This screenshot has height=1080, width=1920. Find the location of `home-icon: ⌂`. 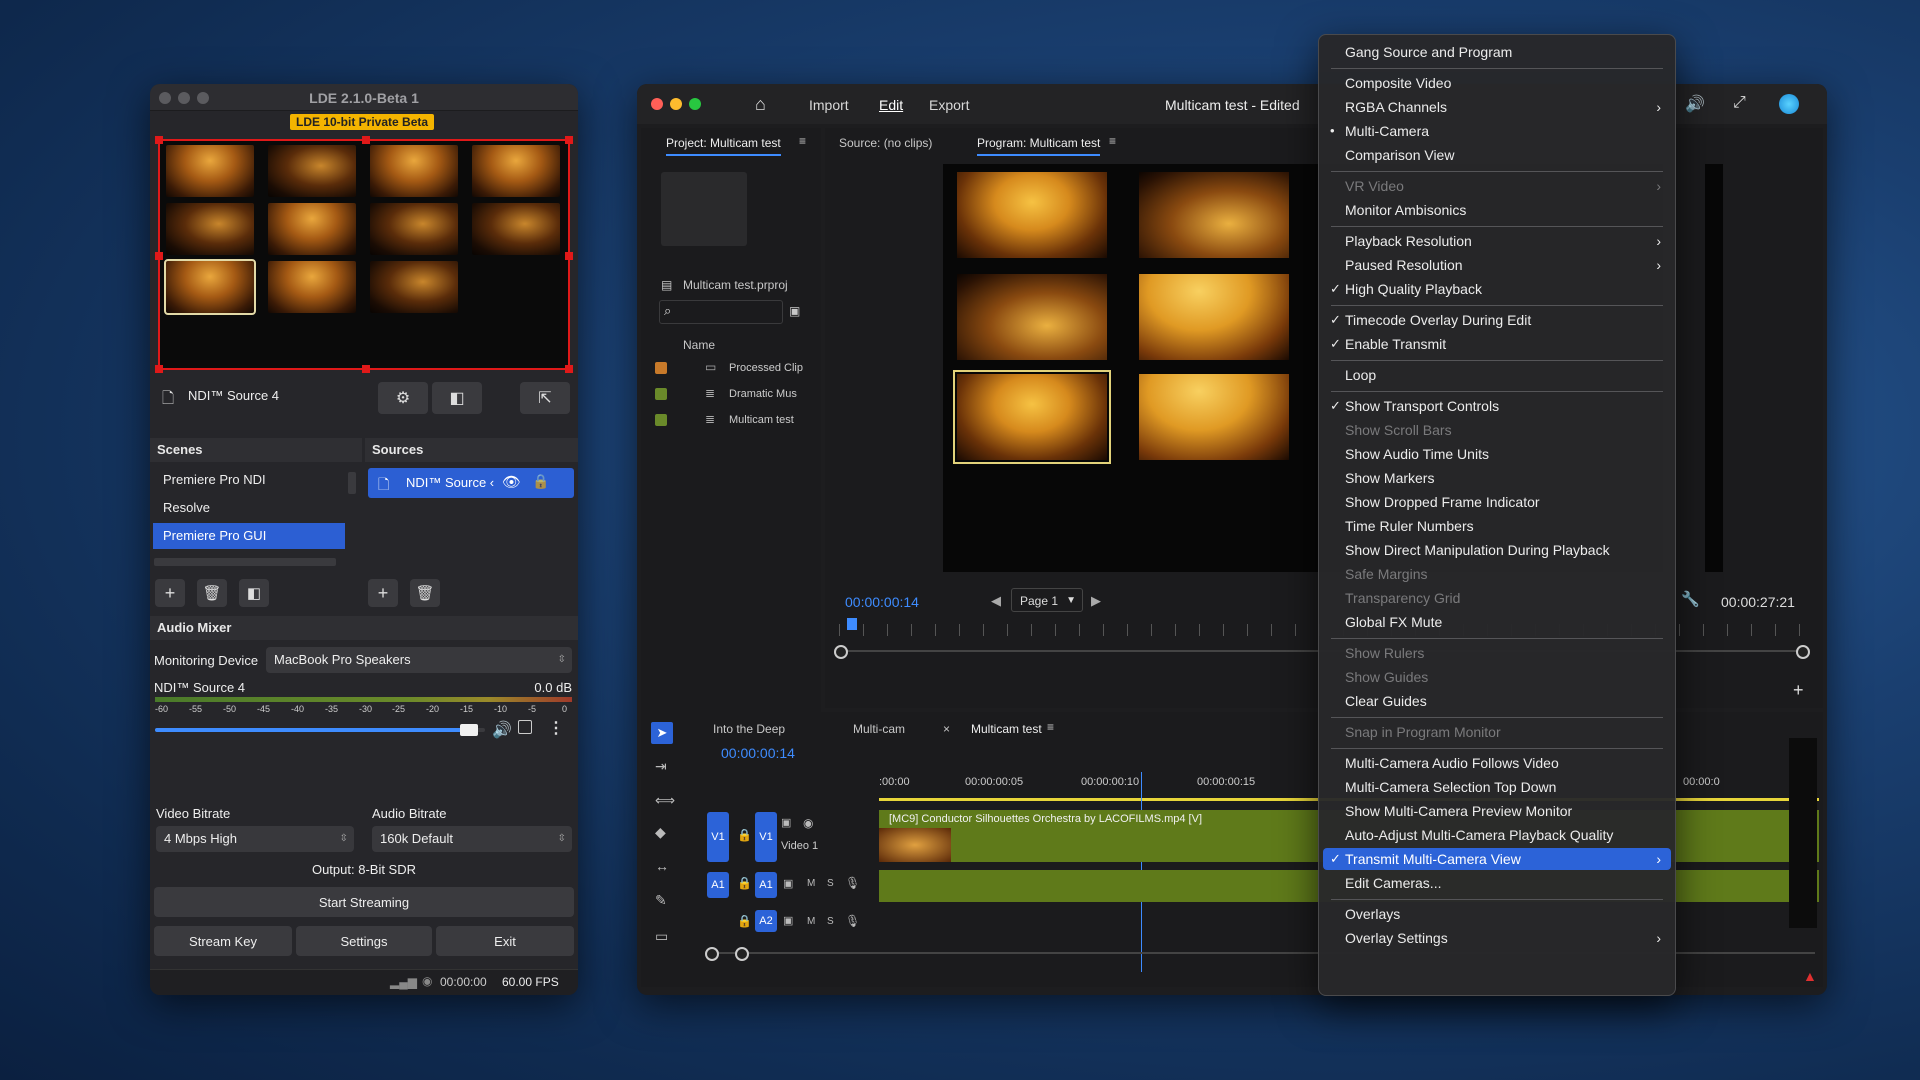

home-icon: ⌂ is located at coordinates (760, 104).